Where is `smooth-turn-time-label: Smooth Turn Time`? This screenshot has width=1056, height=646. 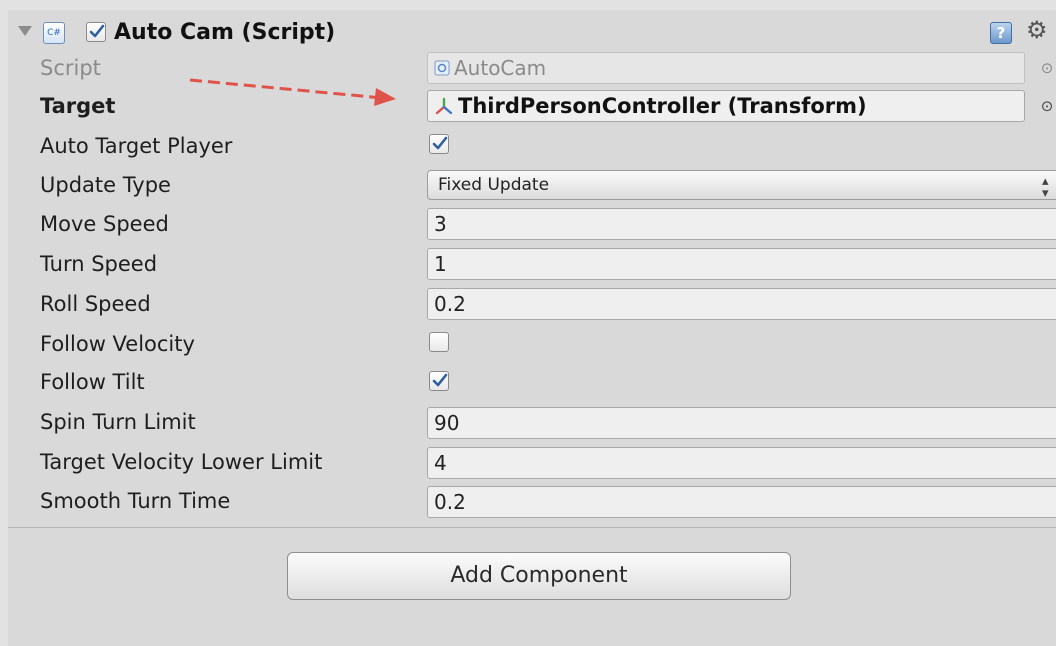 smooth-turn-time-label: Smooth Turn Time is located at coordinates (135, 501).